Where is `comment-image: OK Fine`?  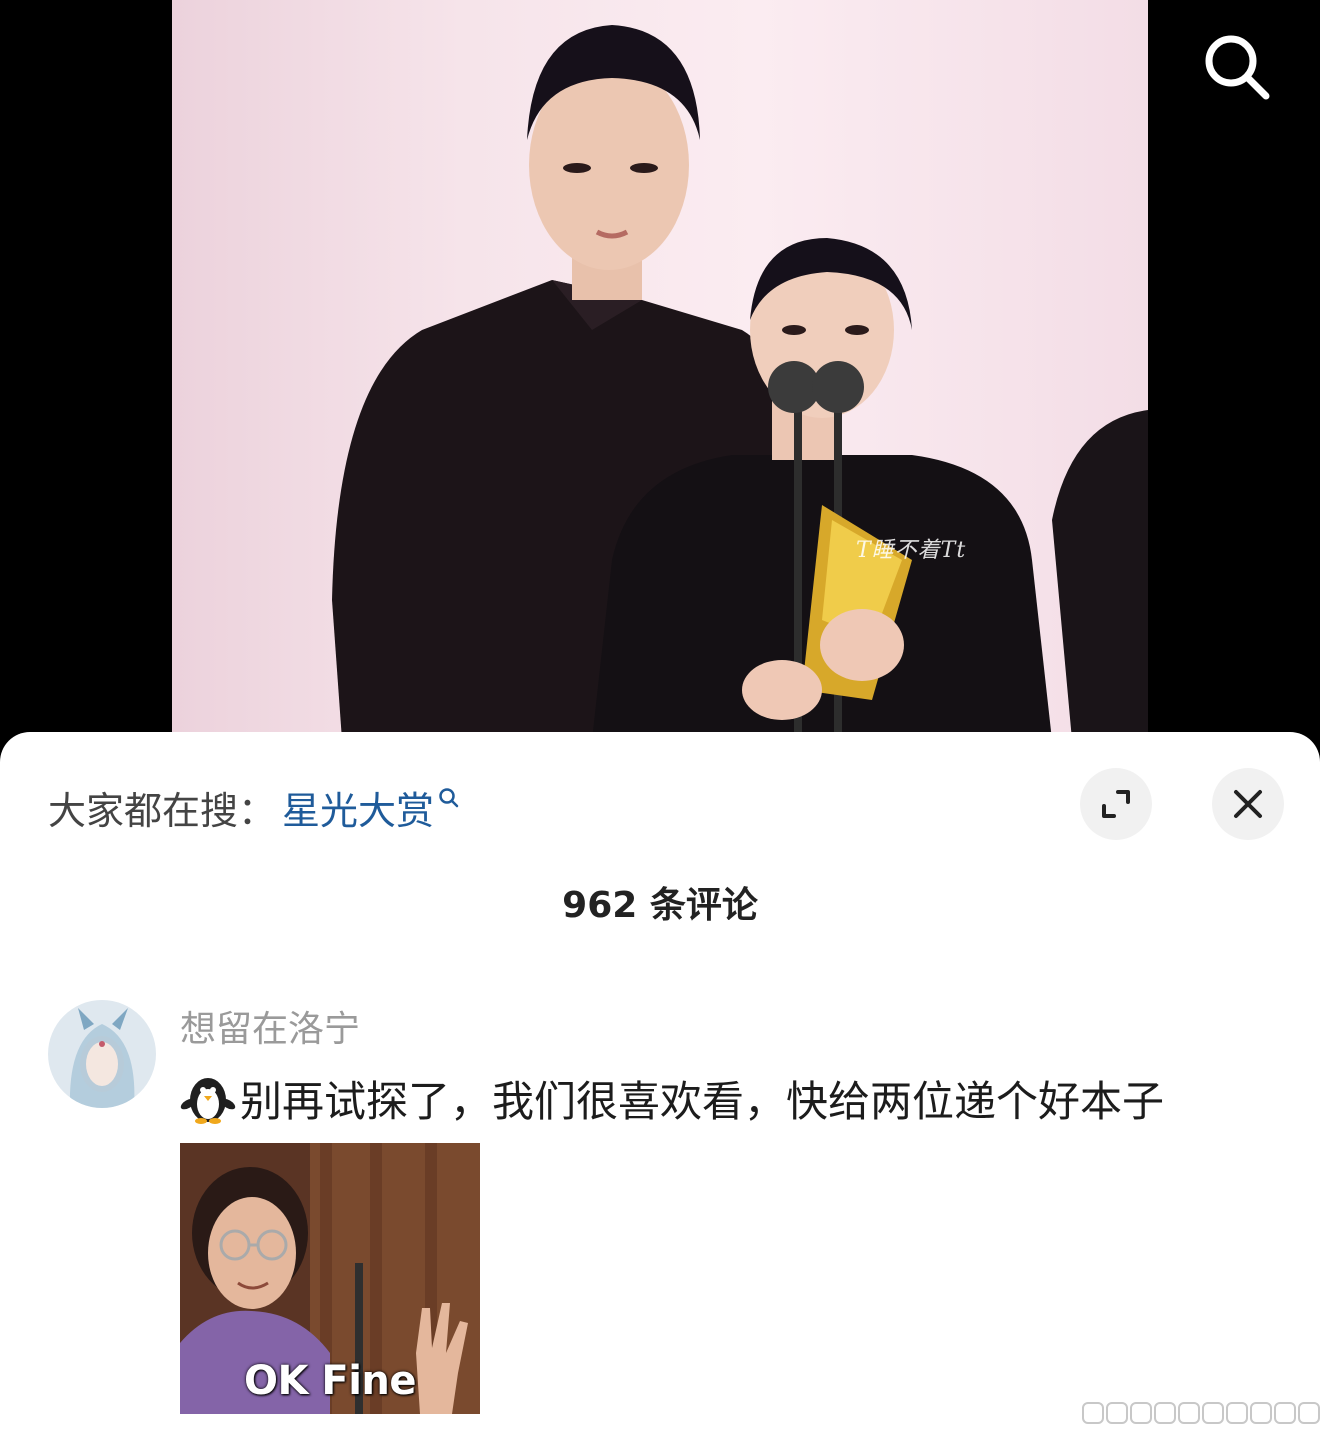
comment-image: OK Fine is located at coordinates (330, 1278).